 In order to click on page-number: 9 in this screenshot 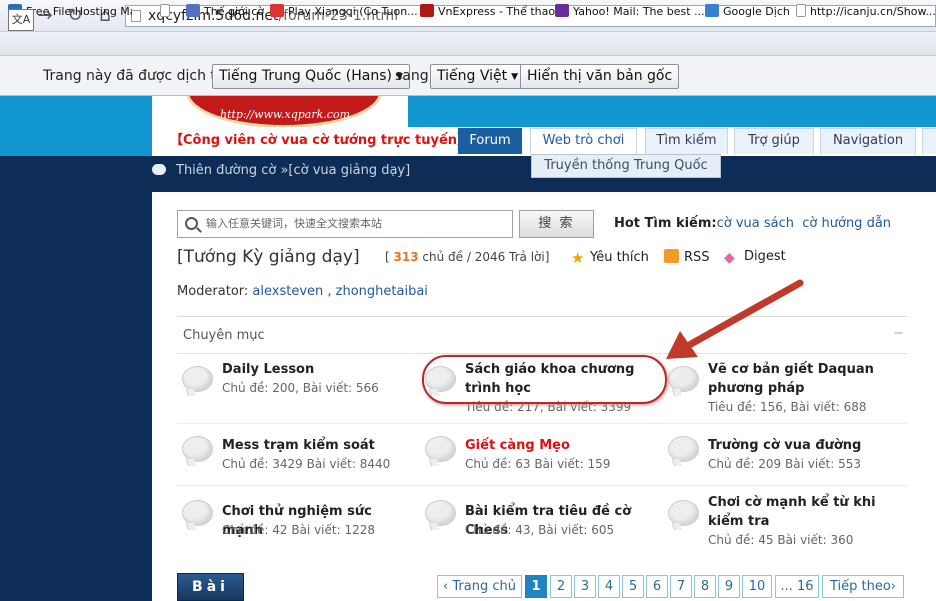, I will do `click(729, 586)`.